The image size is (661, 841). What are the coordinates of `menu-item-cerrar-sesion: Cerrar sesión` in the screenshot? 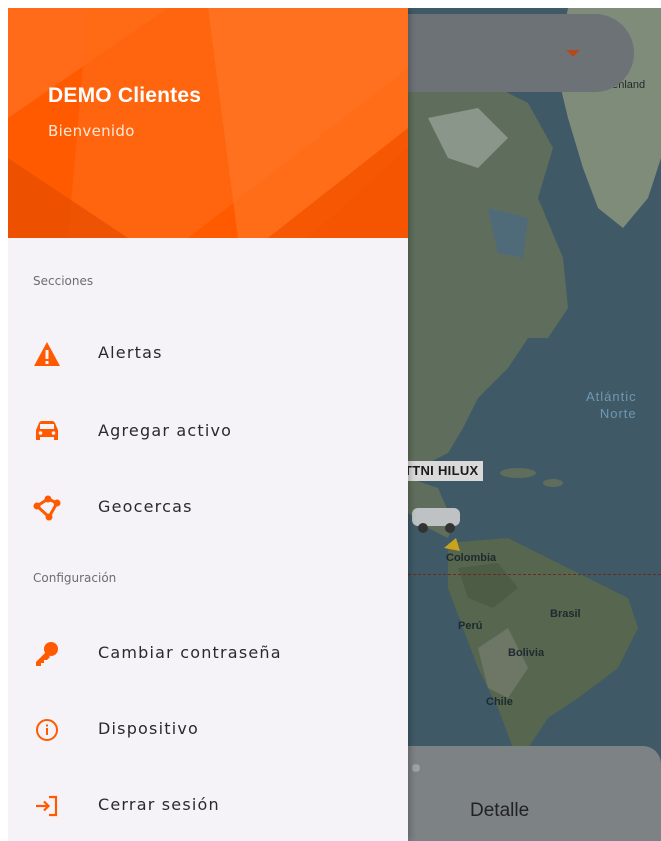 It's located at (208, 806).